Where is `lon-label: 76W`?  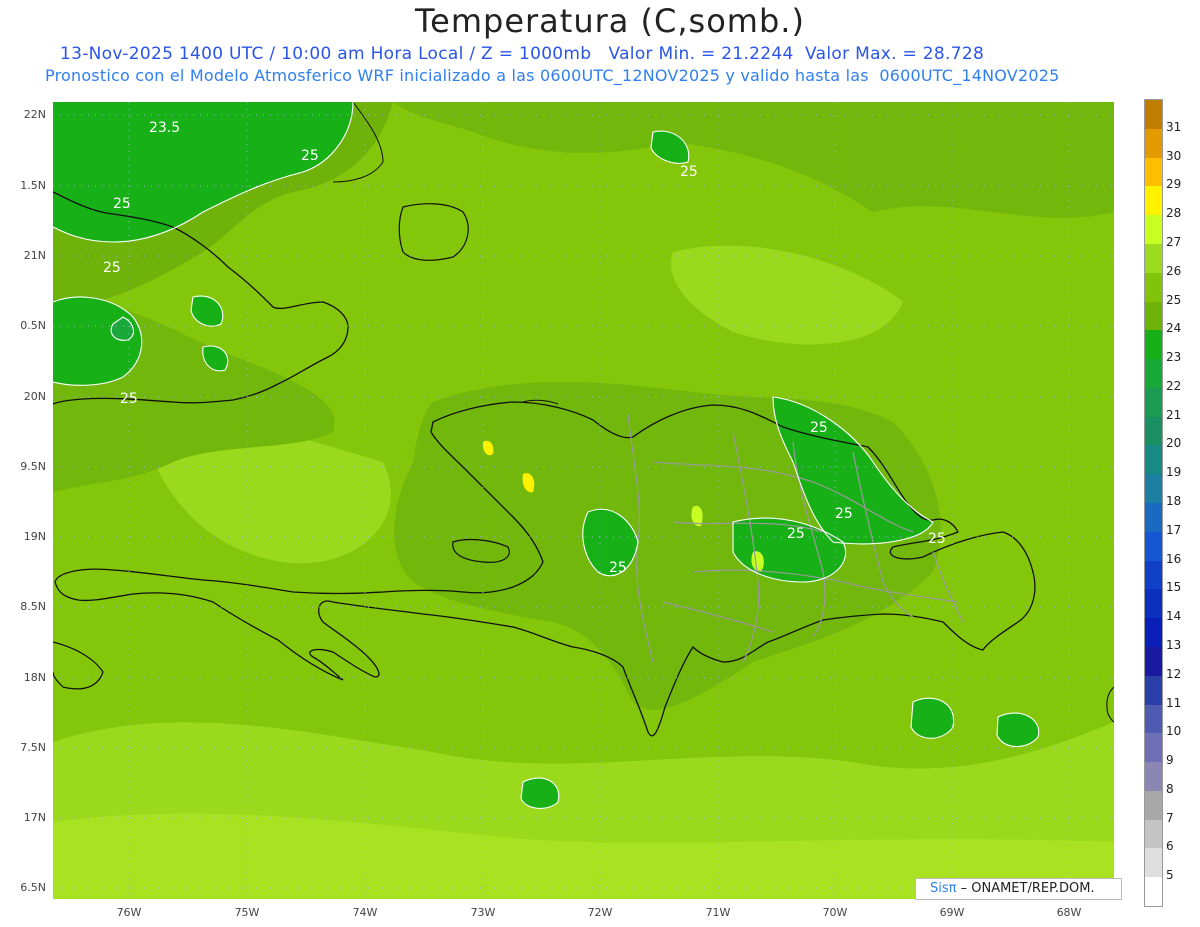 lon-label: 76W is located at coordinates (129, 912).